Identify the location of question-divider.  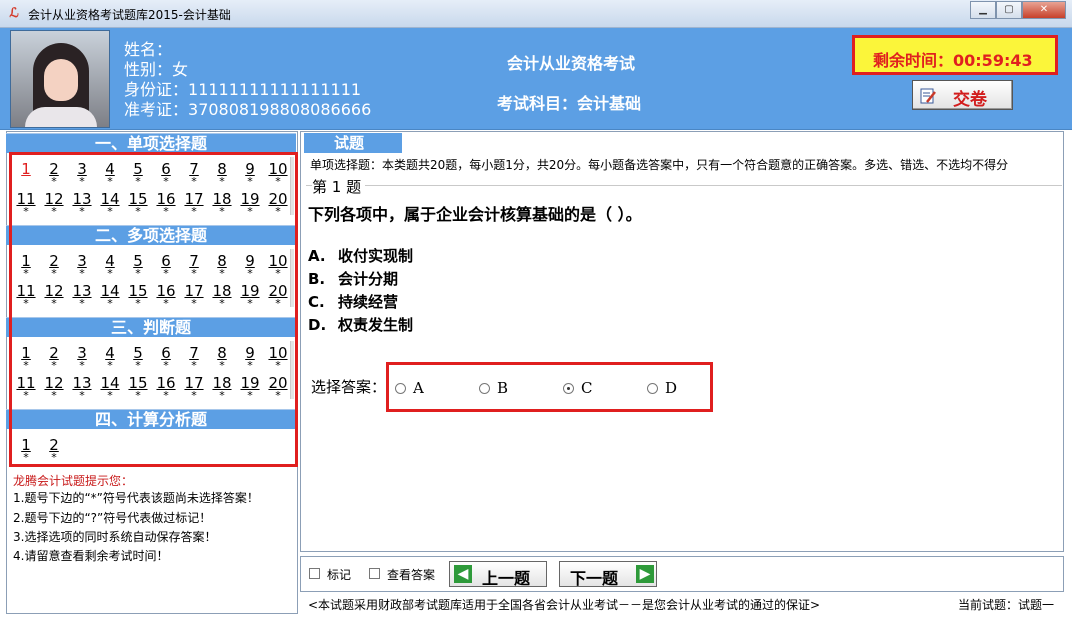
(684, 185).